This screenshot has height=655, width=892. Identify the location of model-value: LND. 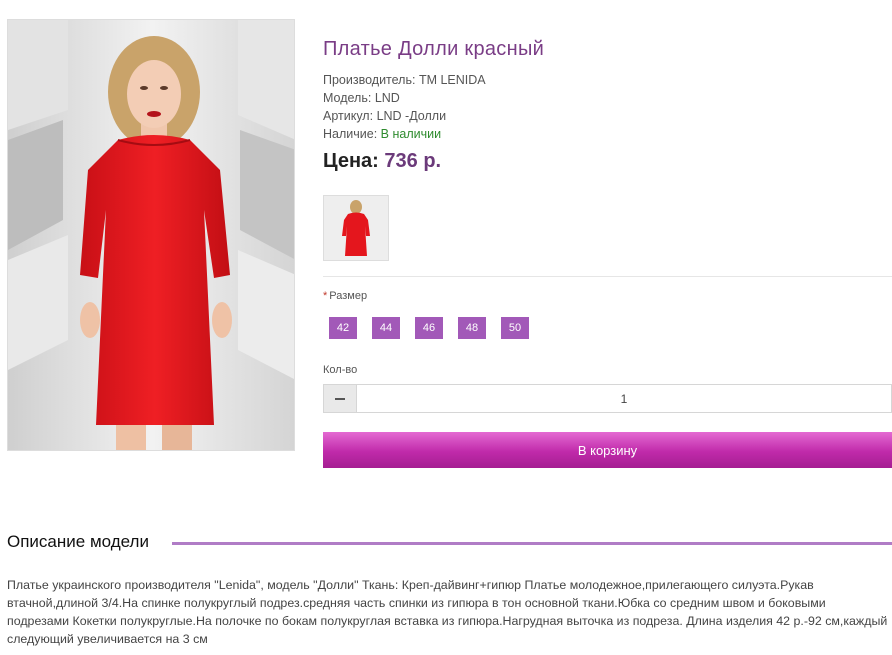
(387, 98).